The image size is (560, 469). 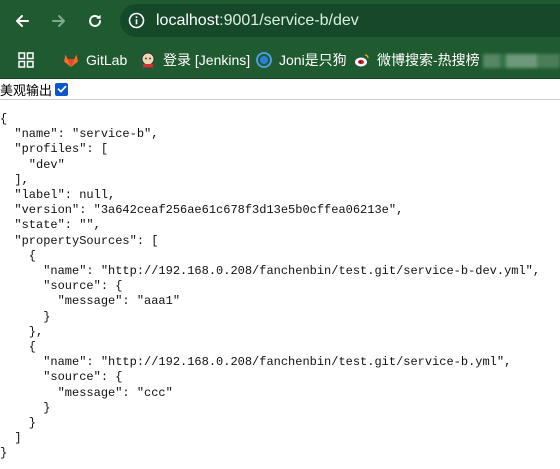 I want to click on address-bar: localhost:9001/service-b/dev, so click(x=340, y=20).